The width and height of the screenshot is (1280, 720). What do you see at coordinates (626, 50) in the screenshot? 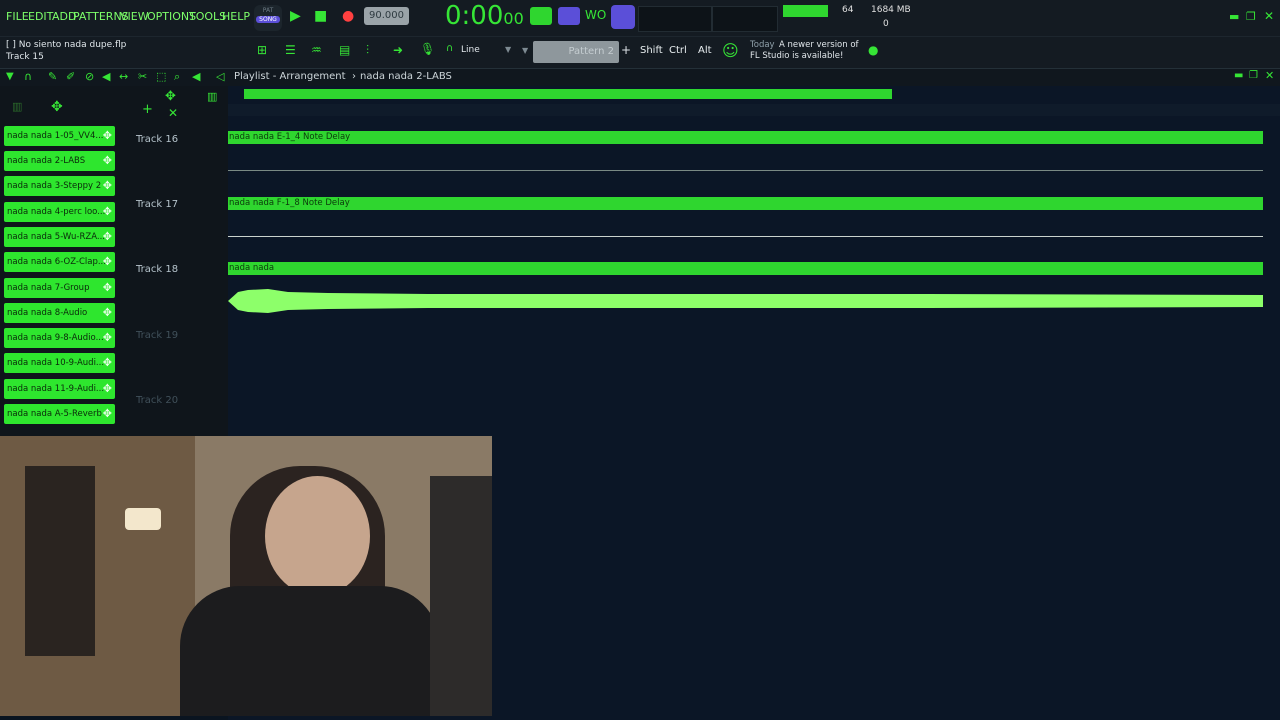
I see `add-pattern-button: +` at bounding box center [626, 50].